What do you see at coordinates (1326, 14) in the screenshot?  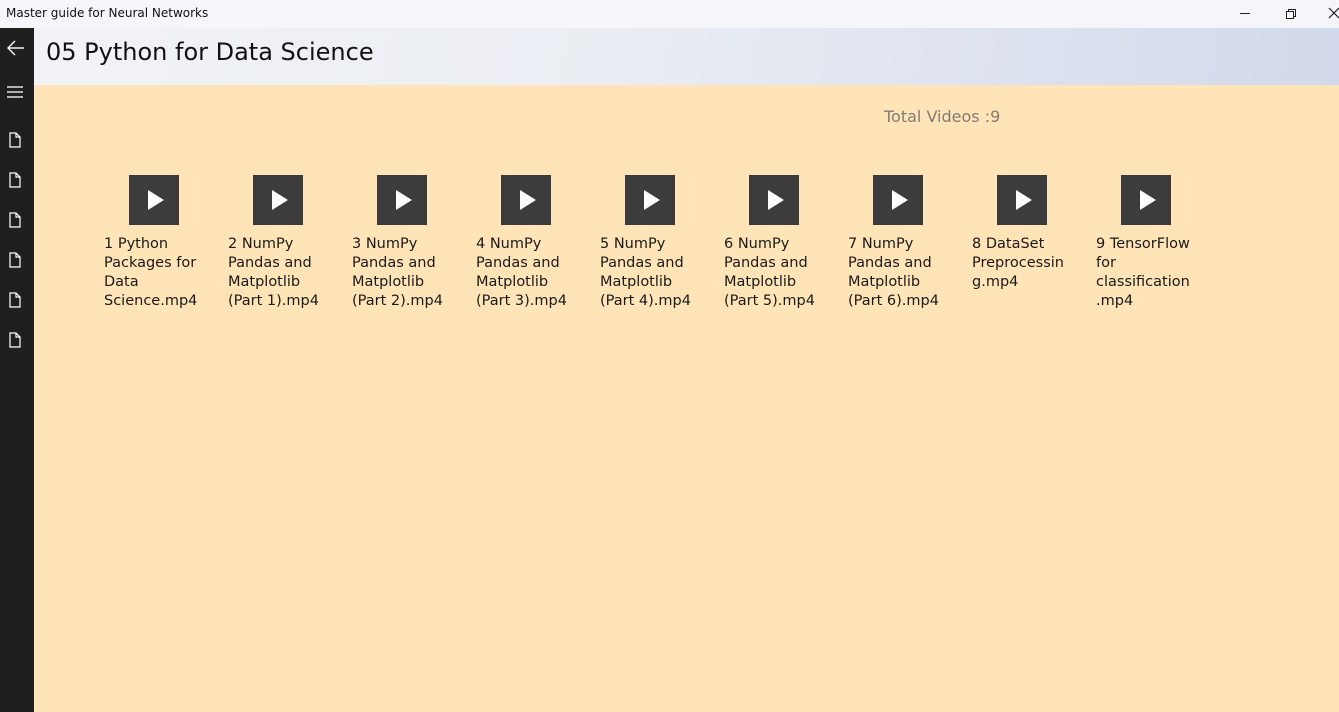 I see `close-button` at bounding box center [1326, 14].